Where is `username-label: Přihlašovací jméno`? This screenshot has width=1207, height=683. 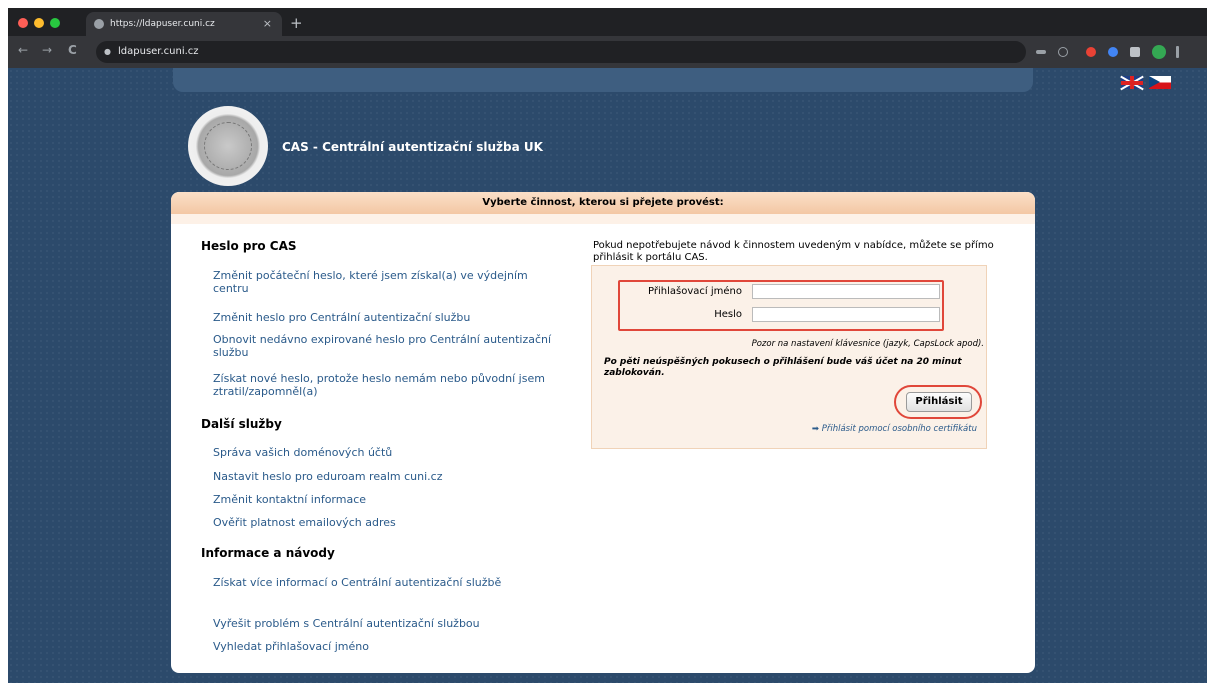 username-label: Přihlašovací jméno is located at coordinates (695, 291).